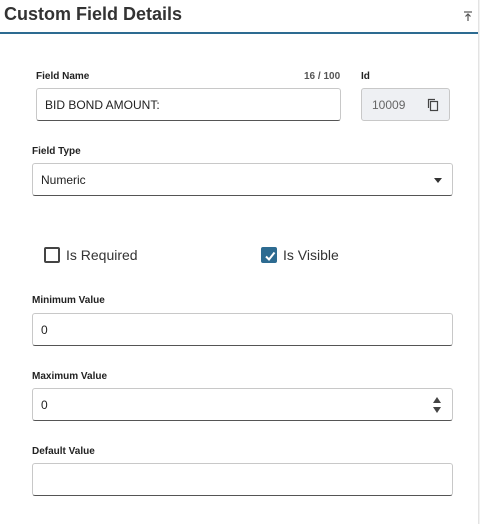  I want to click on is-visible-checkbox: Is Visible, so click(300, 255).